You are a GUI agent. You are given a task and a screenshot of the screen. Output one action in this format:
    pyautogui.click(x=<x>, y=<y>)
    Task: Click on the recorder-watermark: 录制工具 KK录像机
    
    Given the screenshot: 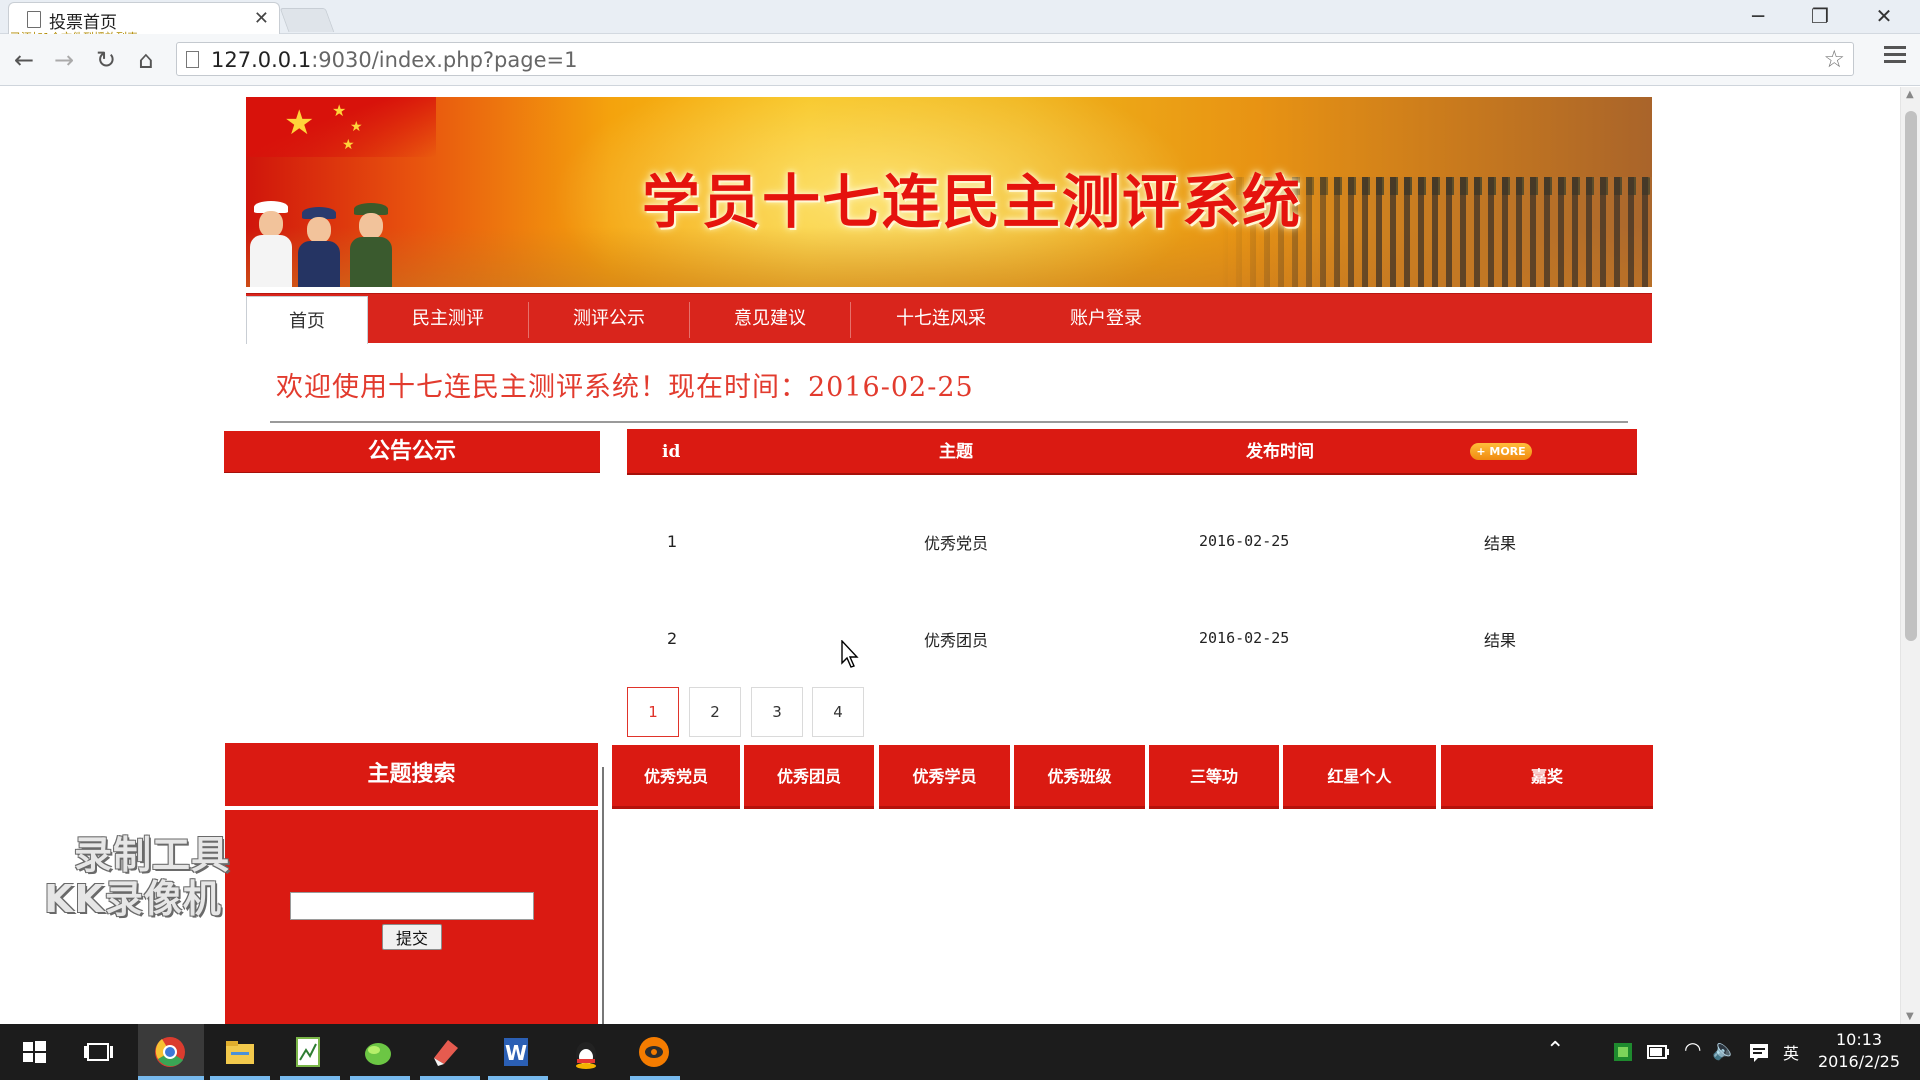 What is the action you would take?
    pyautogui.click(x=137, y=877)
    